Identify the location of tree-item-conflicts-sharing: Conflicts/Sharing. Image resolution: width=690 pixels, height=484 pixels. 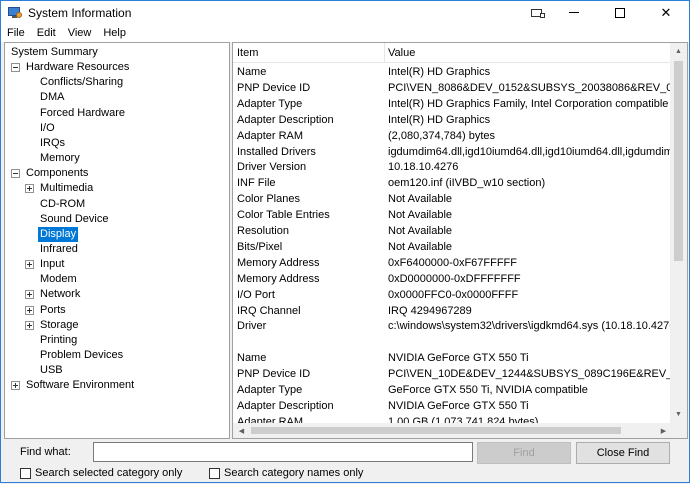
(81, 82).